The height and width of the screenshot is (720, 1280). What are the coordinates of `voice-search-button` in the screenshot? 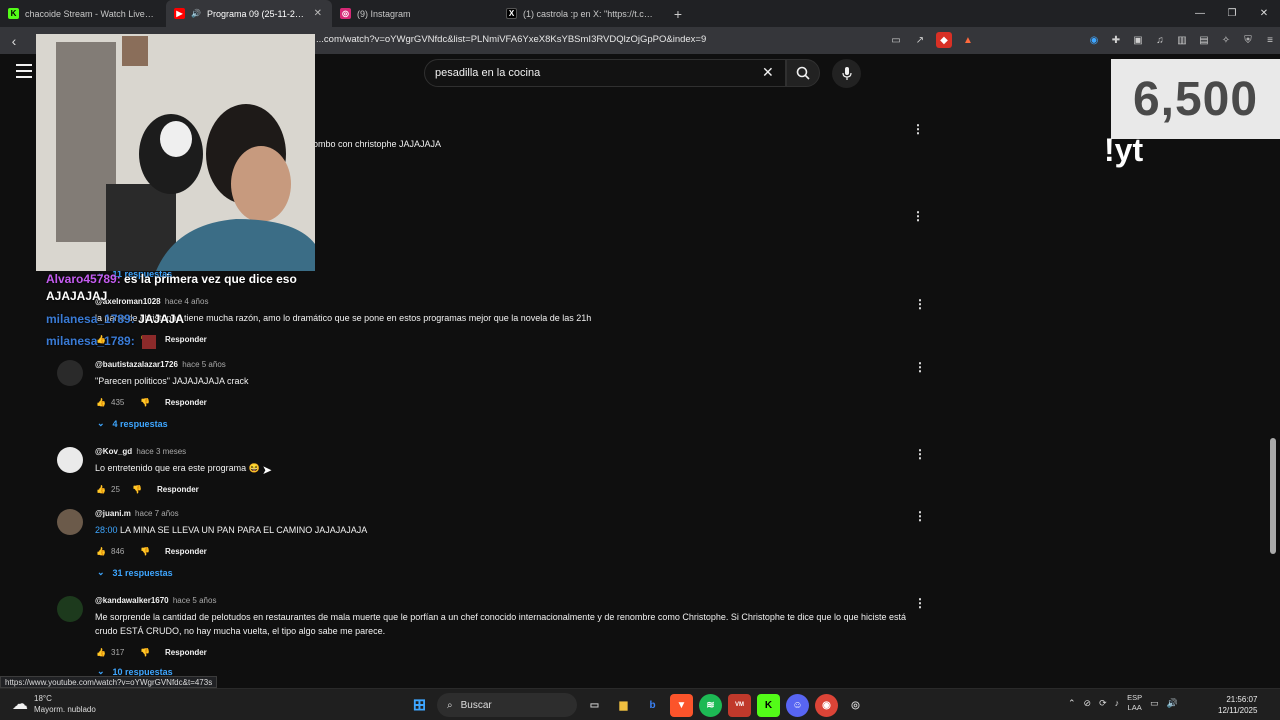 It's located at (846, 73).